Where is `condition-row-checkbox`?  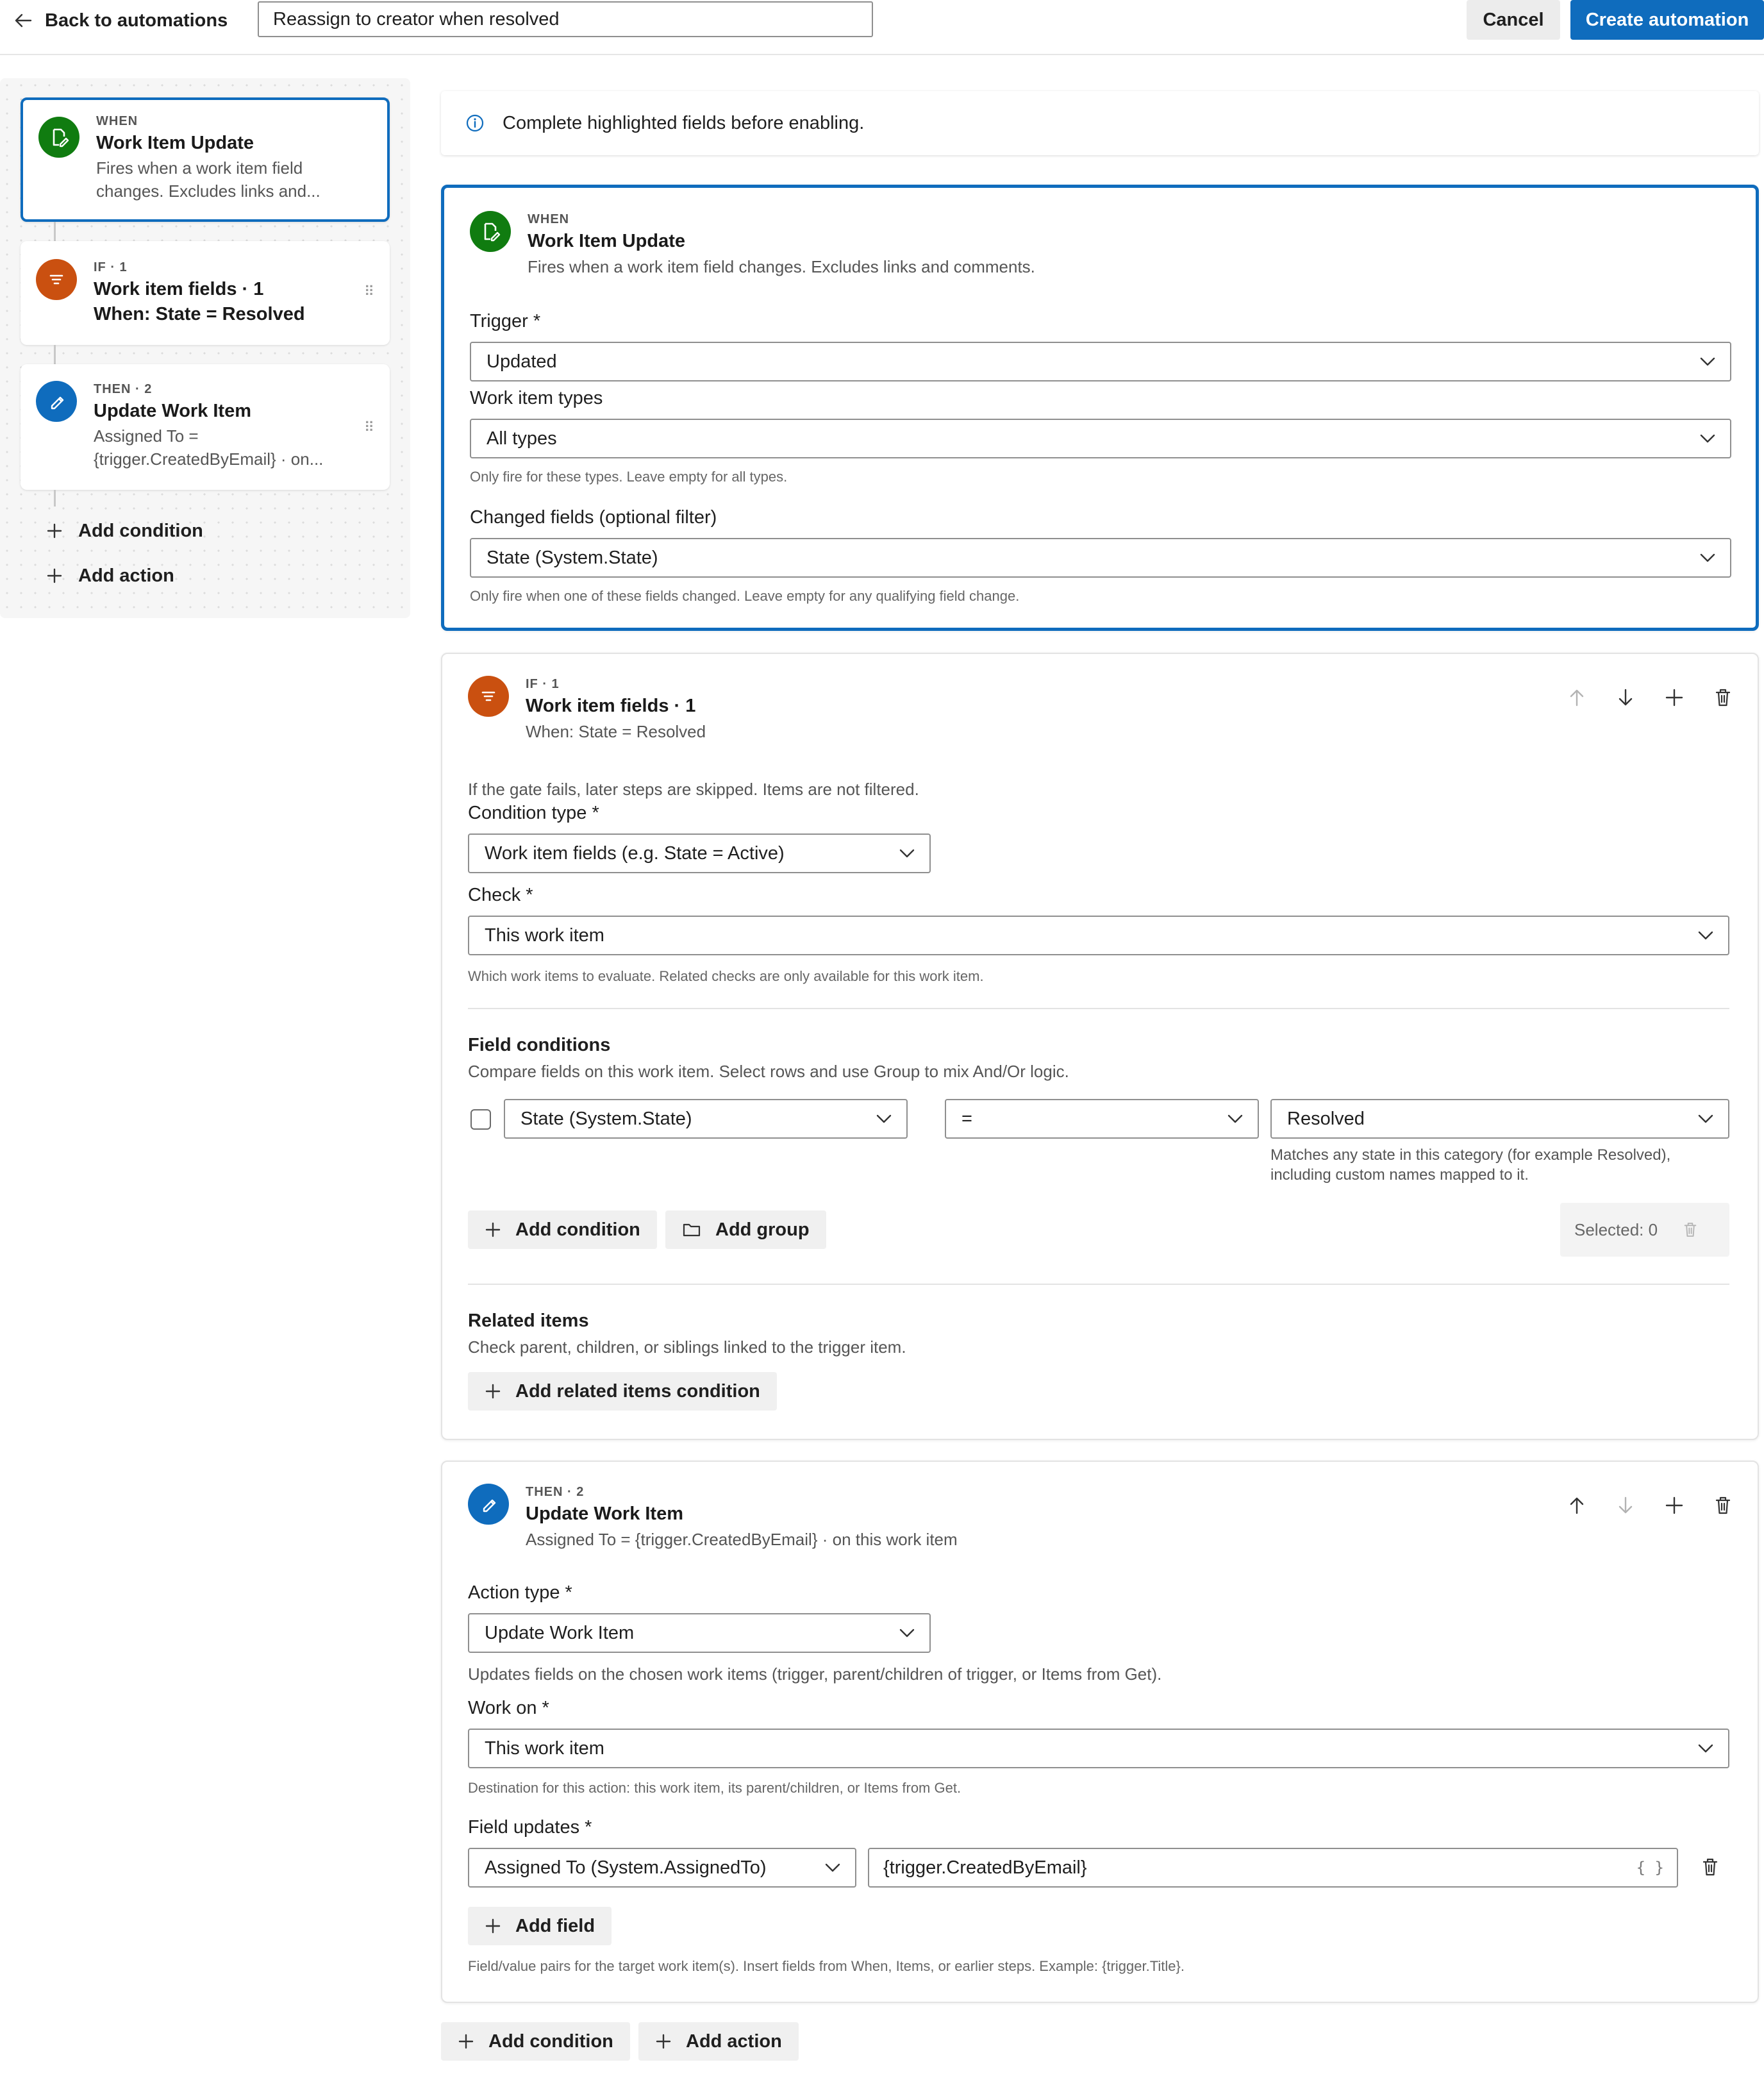
condition-row-checkbox is located at coordinates (481, 1119).